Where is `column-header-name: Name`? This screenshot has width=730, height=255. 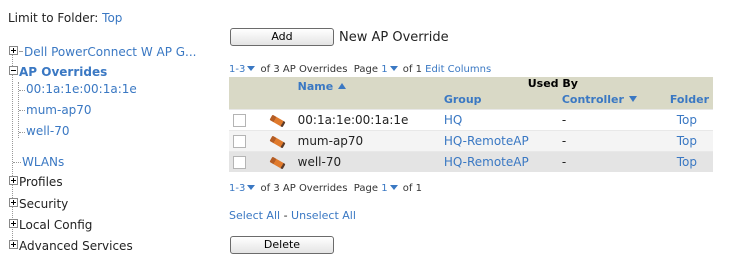
column-header-name: Name is located at coordinates (366, 93).